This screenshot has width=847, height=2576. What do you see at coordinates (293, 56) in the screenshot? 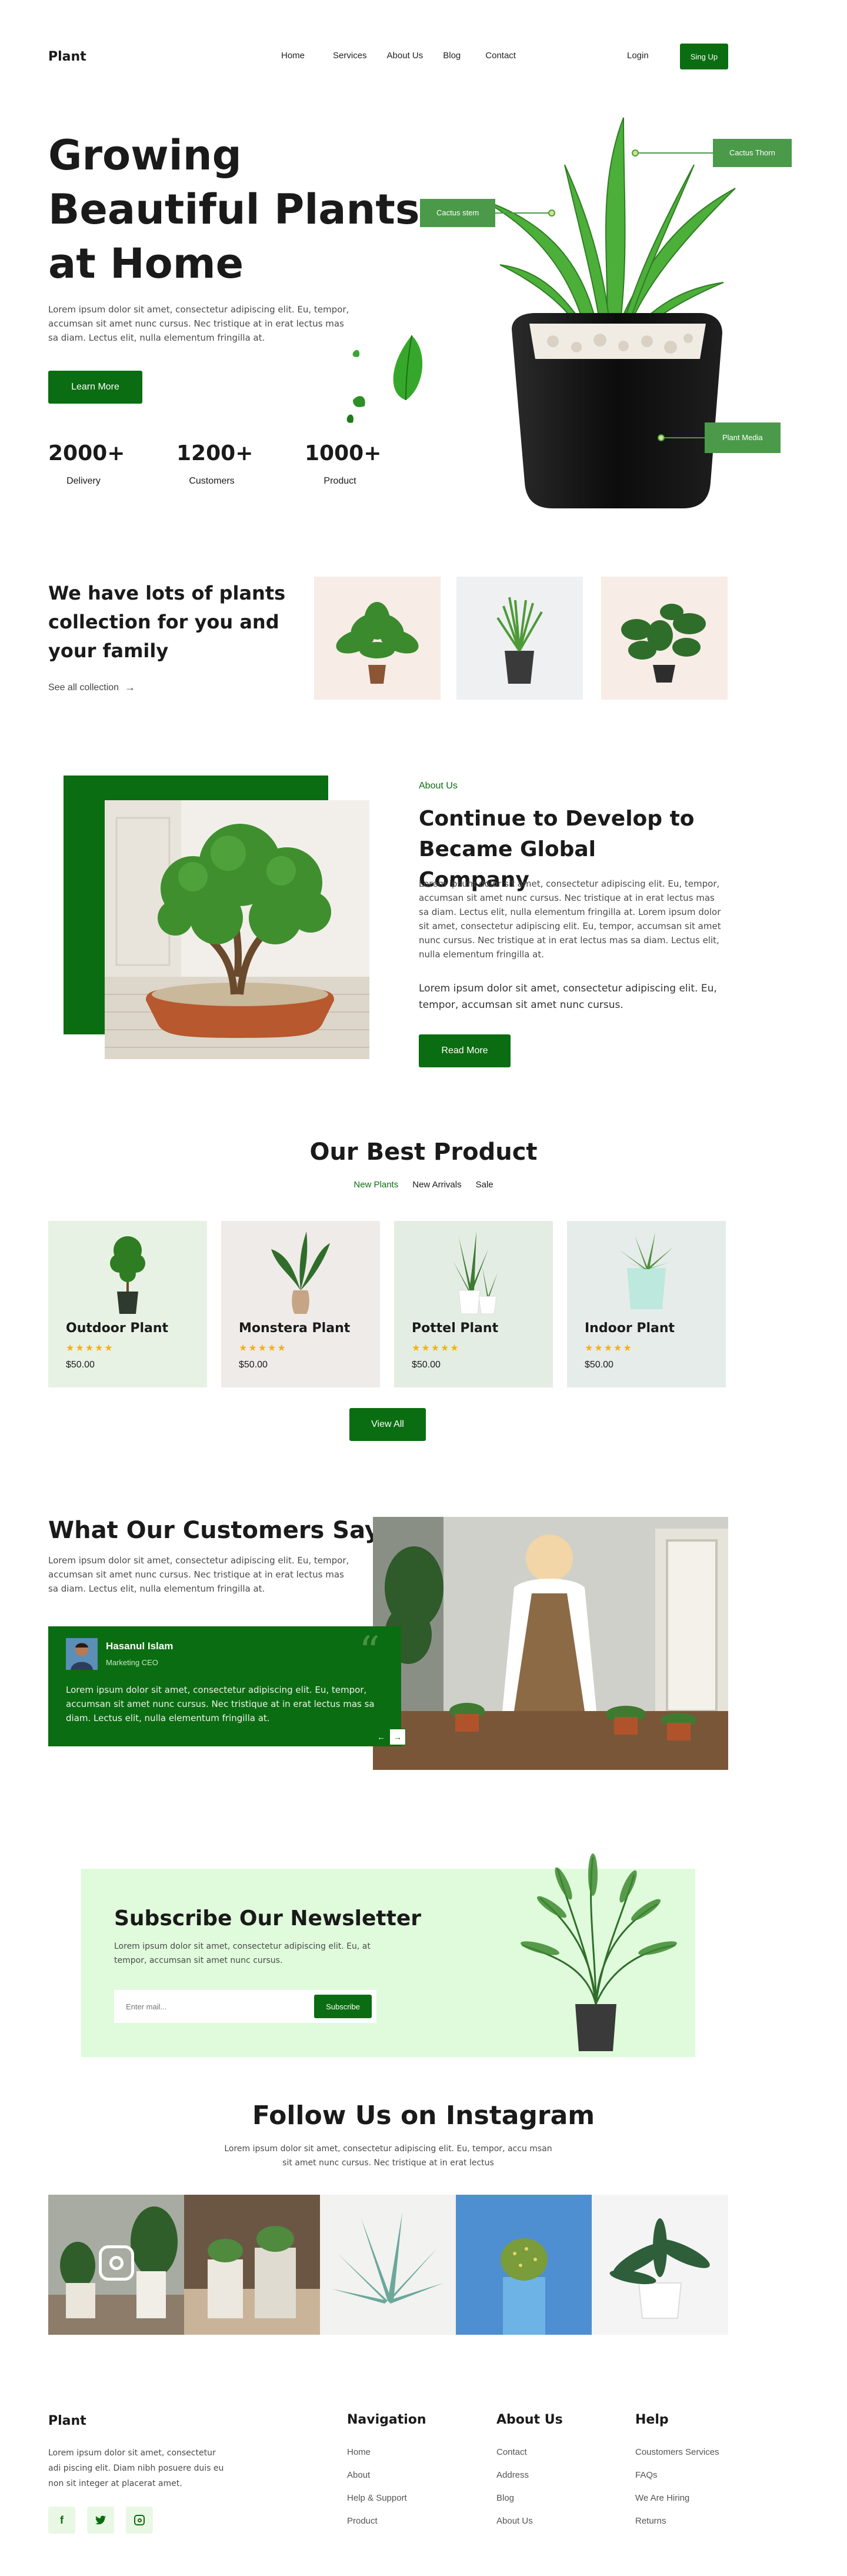
I see `nav-home: Home` at bounding box center [293, 56].